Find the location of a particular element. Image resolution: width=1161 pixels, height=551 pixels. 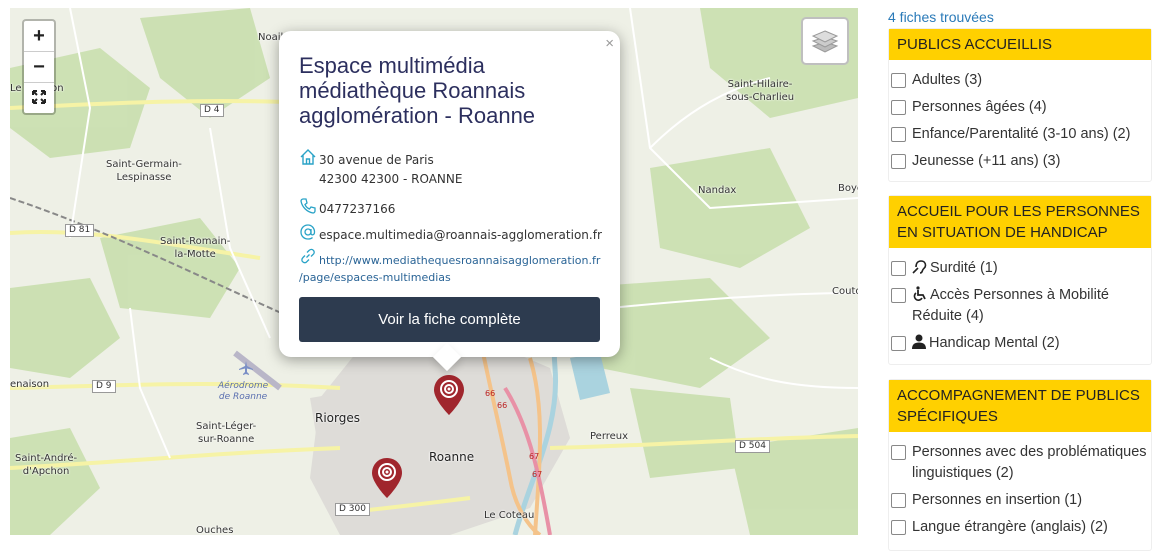

filter-option-surdite: Surdité (1) is located at coordinates (1020, 268).